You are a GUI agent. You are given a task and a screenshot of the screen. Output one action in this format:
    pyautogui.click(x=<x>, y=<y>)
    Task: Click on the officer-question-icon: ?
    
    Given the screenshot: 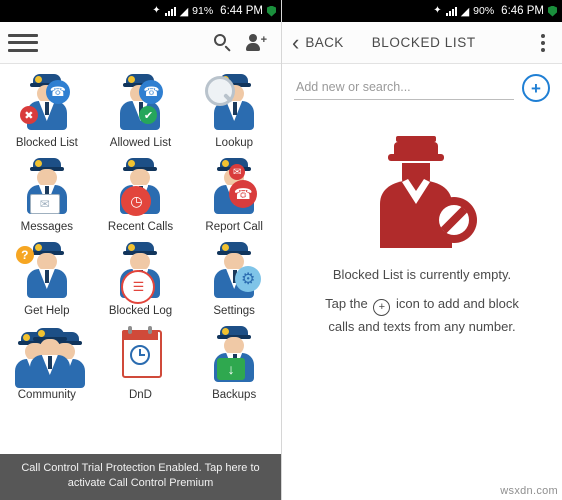 What is the action you would take?
    pyautogui.click(x=46, y=271)
    